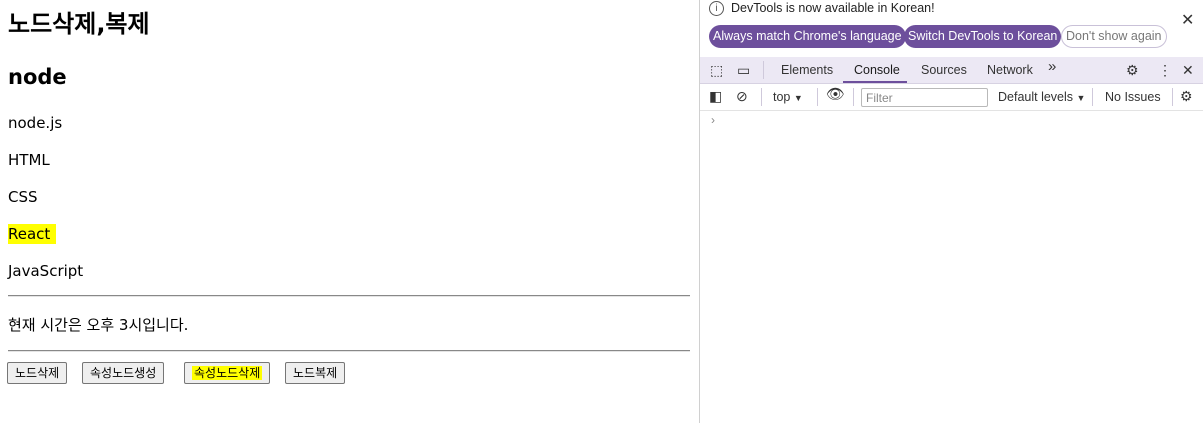  I want to click on inspect-element-icon: ⬚, so click(716, 70).